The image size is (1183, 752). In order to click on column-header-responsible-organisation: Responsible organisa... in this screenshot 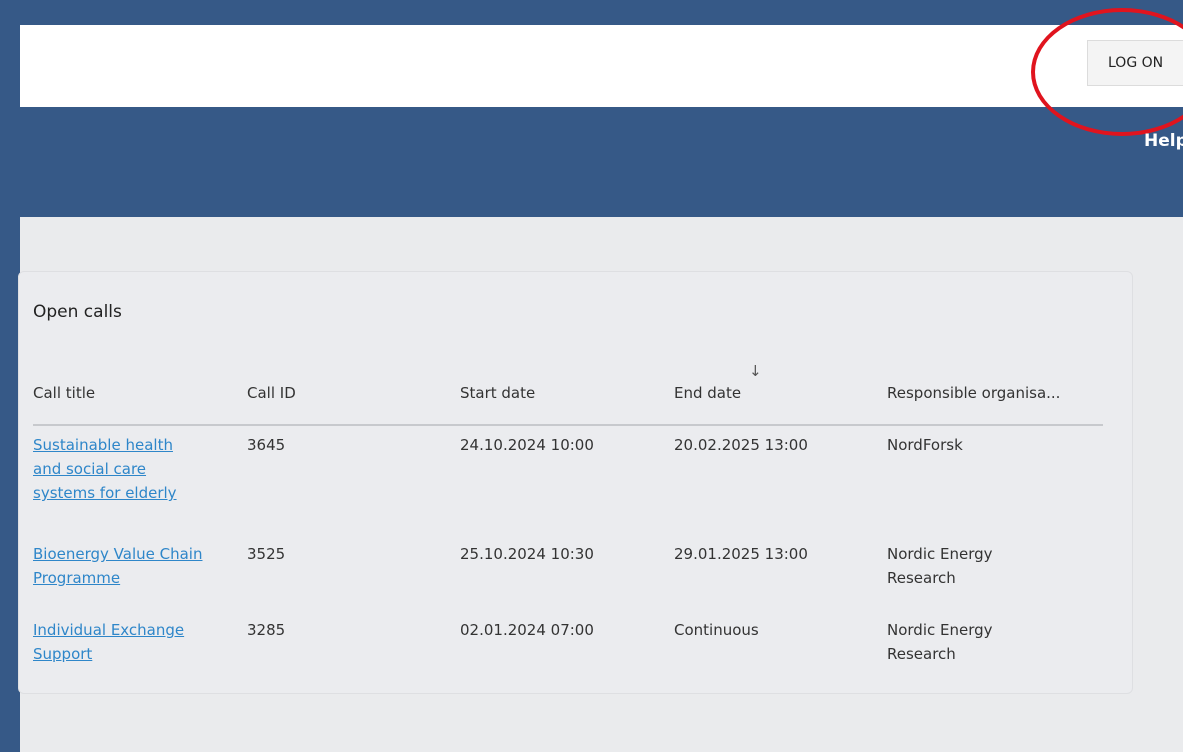, I will do `click(973, 393)`.